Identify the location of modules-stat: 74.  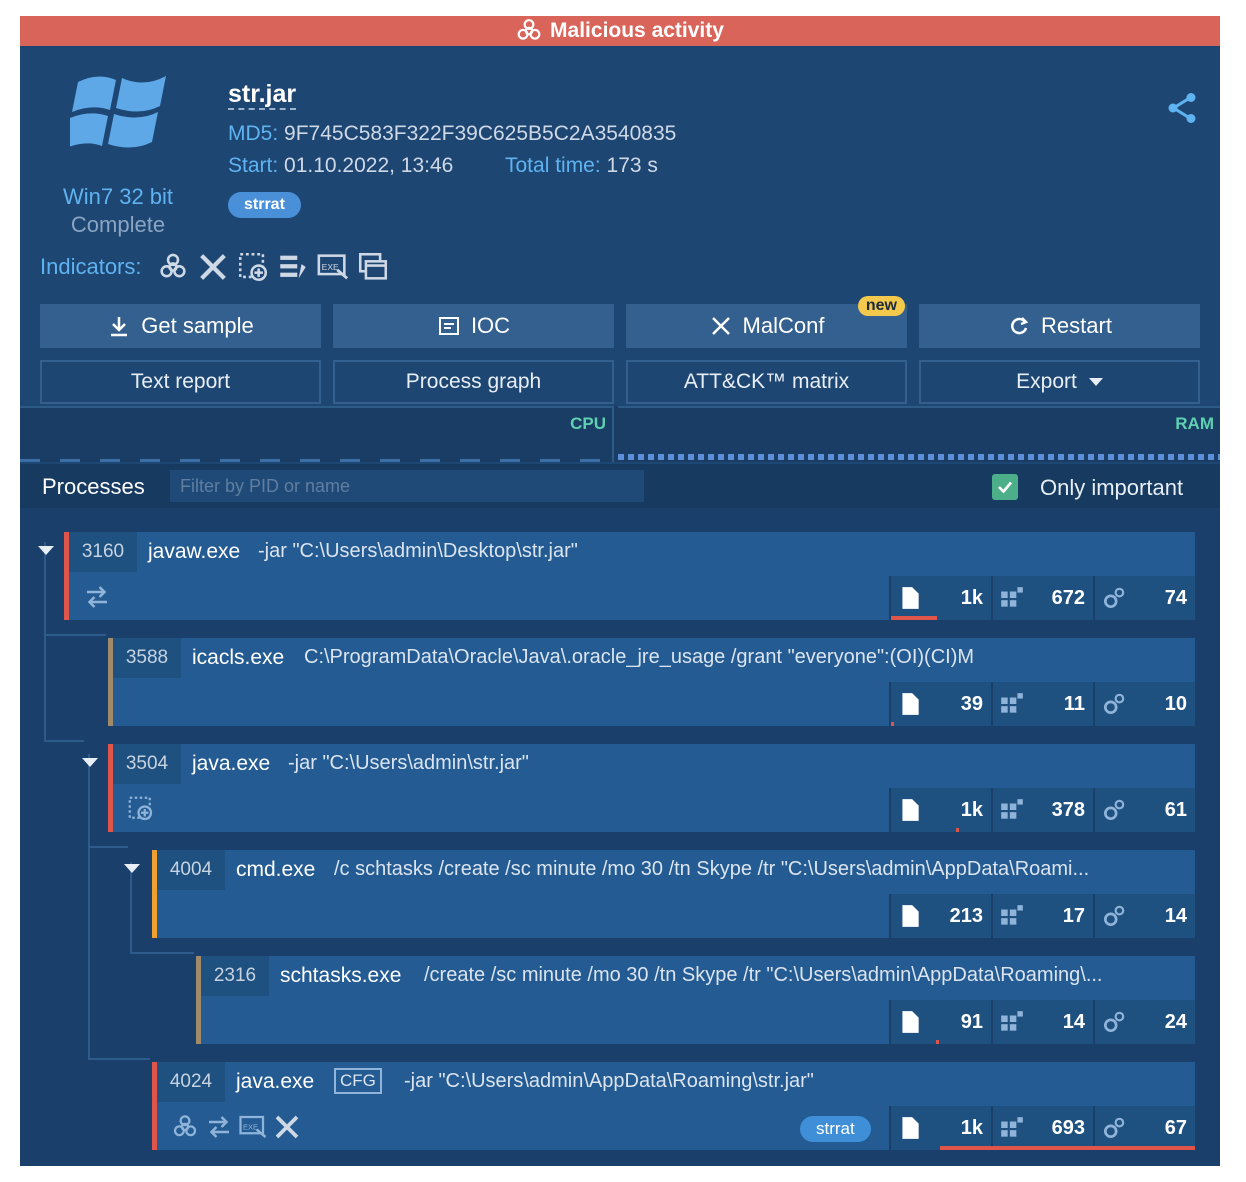
(1144, 598).